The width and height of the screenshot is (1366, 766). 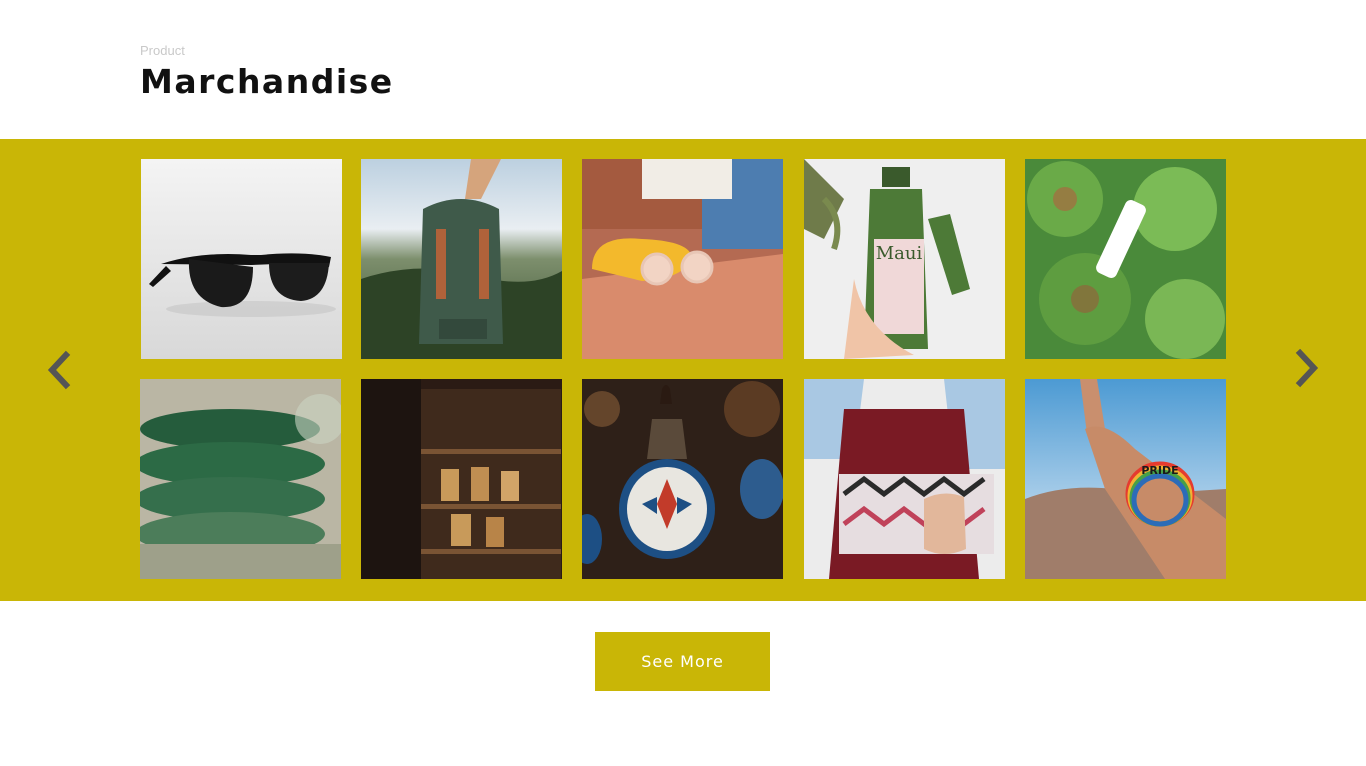 What do you see at coordinates (899, 253) in the screenshot?
I see `bottle-label: Maui` at bounding box center [899, 253].